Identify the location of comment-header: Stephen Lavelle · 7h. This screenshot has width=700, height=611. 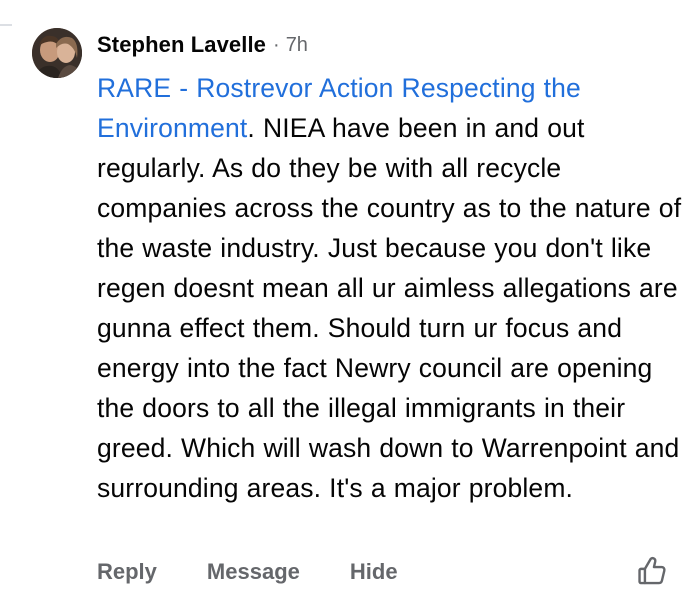
(202, 45).